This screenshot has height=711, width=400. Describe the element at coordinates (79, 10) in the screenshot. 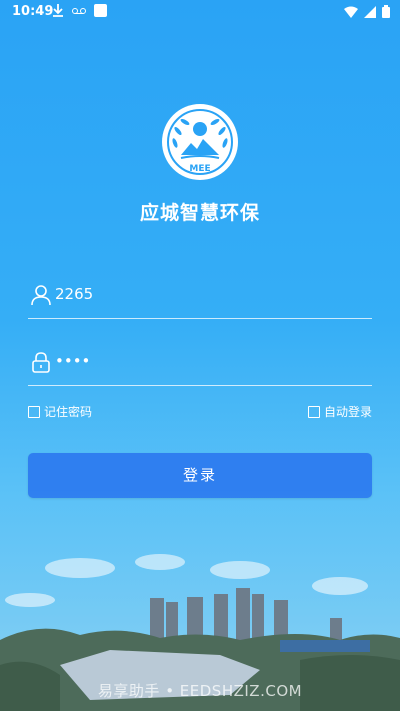

I see `voicemail-icon` at that location.